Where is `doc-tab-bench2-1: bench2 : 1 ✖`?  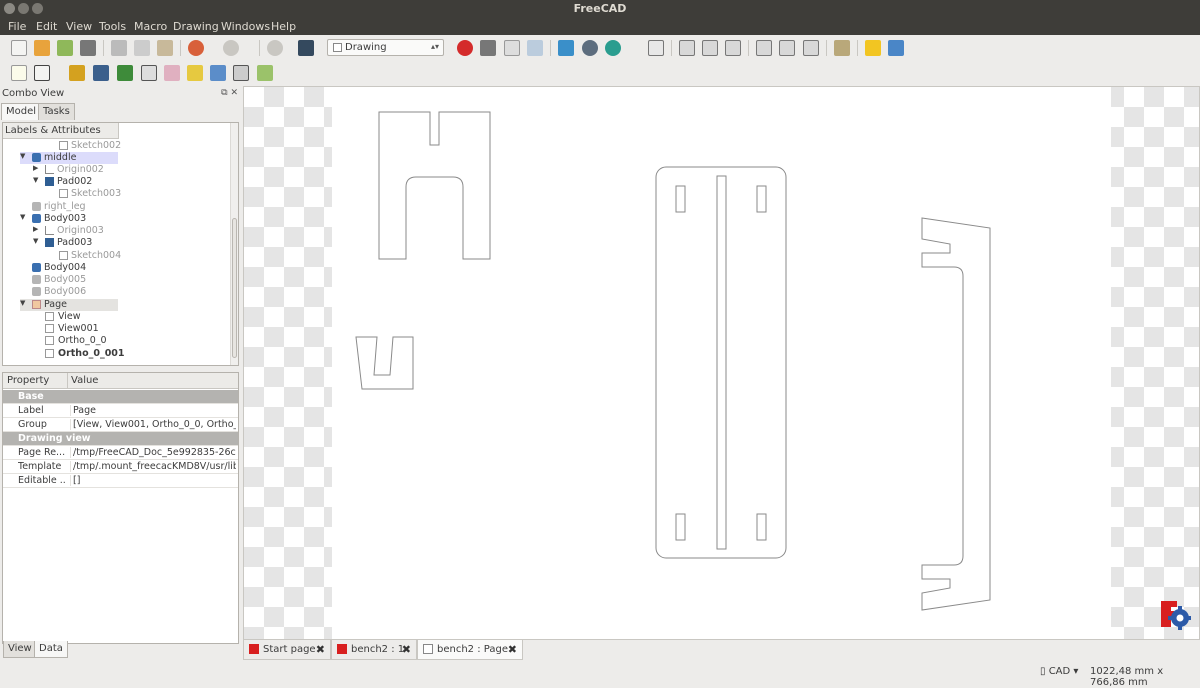
doc-tab-bench2-1: bench2 : 1 ✖ is located at coordinates (374, 650).